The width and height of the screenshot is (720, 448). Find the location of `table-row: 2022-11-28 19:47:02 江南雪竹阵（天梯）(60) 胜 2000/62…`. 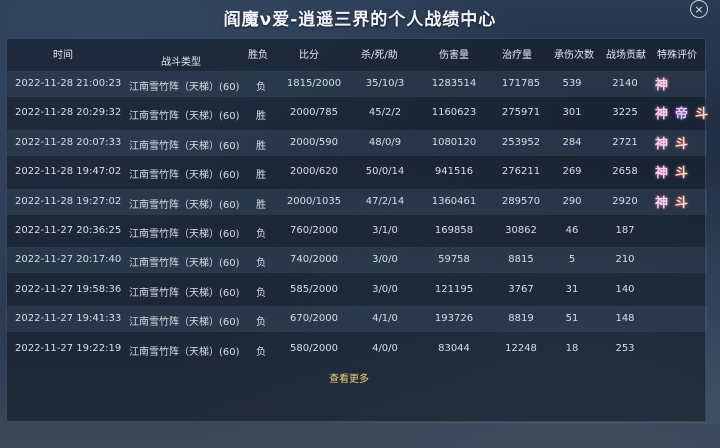

table-row: 2022-11-28 19:47:02 江南雪竹阵（天梯）(60) 胜 2000/62… is located at coordinates (357, 172).